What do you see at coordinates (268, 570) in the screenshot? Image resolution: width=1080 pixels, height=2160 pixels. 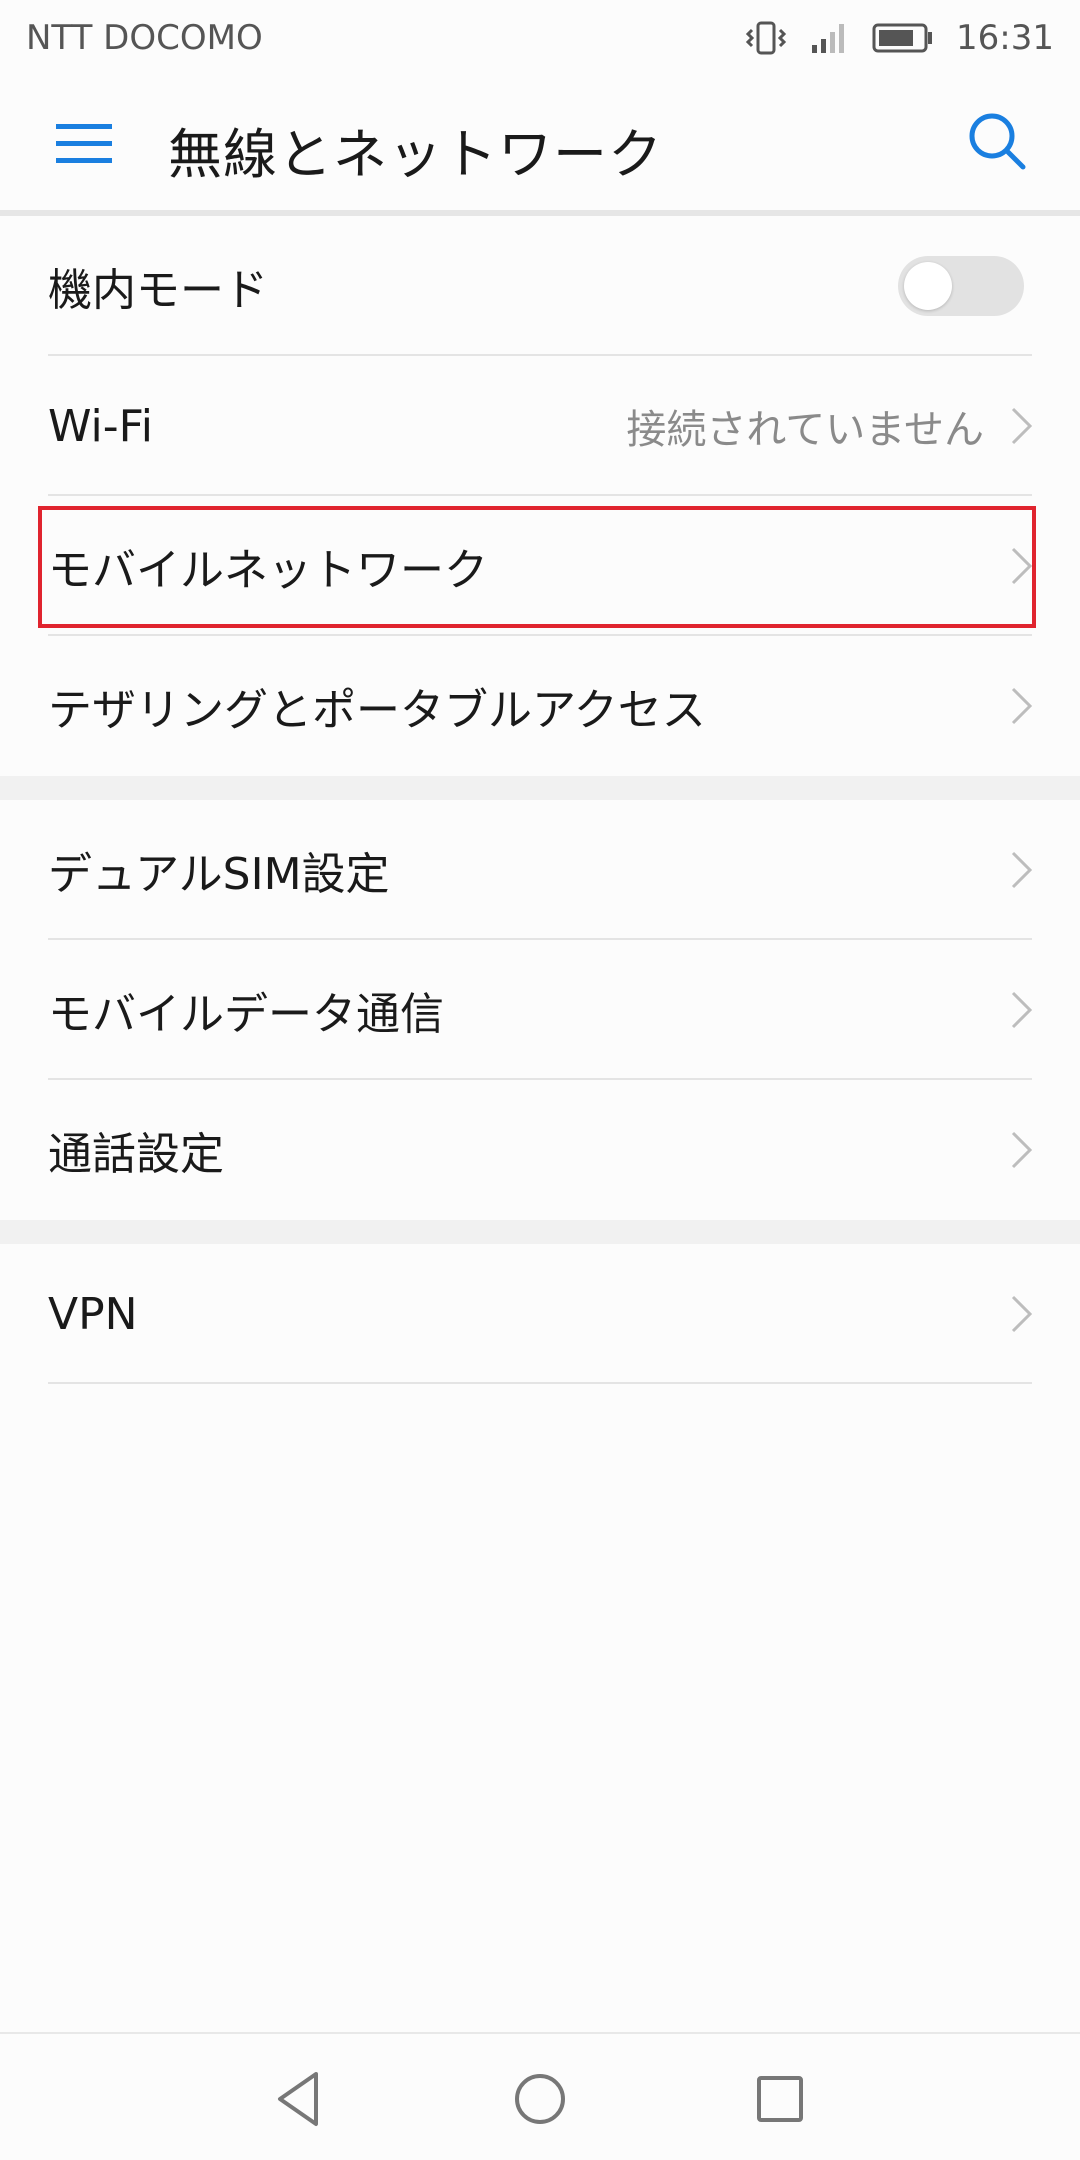 I see `setting-label: モバイルネットワーク` at bounding box center [268, 570].